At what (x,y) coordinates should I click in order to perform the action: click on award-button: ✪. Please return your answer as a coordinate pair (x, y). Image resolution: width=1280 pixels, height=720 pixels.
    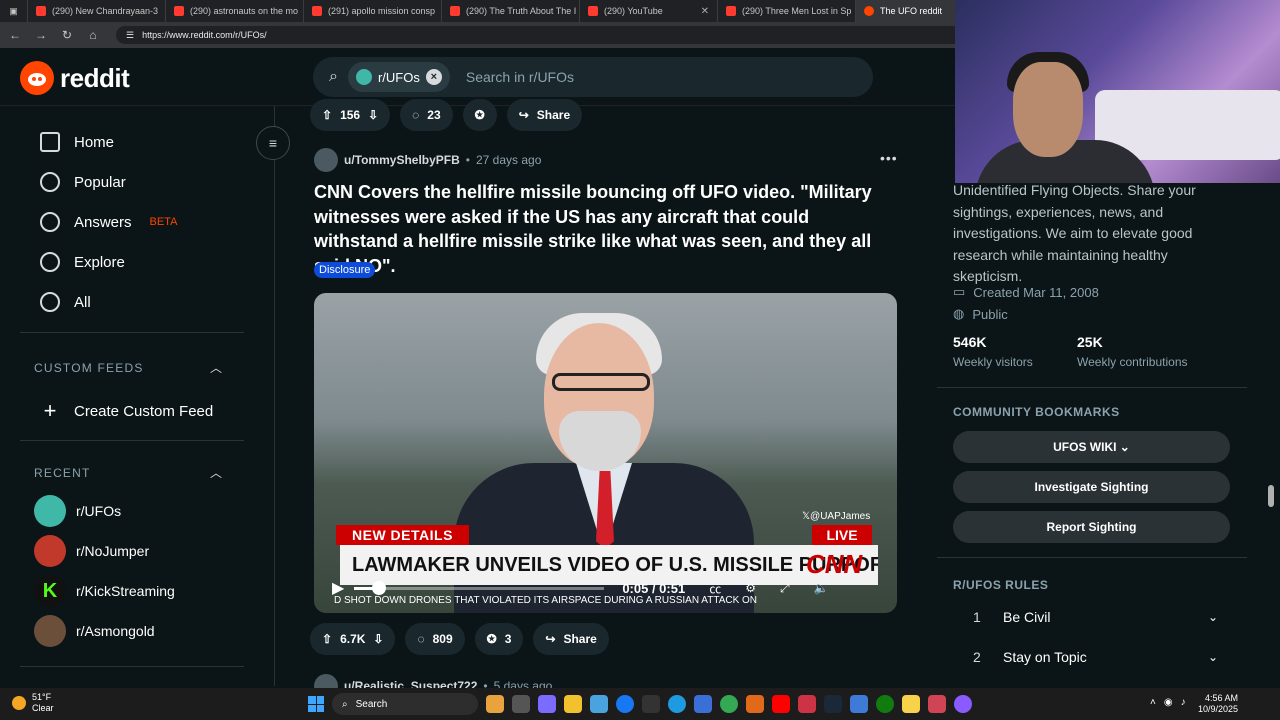
    Looking at the image, I should click on (479, 115).